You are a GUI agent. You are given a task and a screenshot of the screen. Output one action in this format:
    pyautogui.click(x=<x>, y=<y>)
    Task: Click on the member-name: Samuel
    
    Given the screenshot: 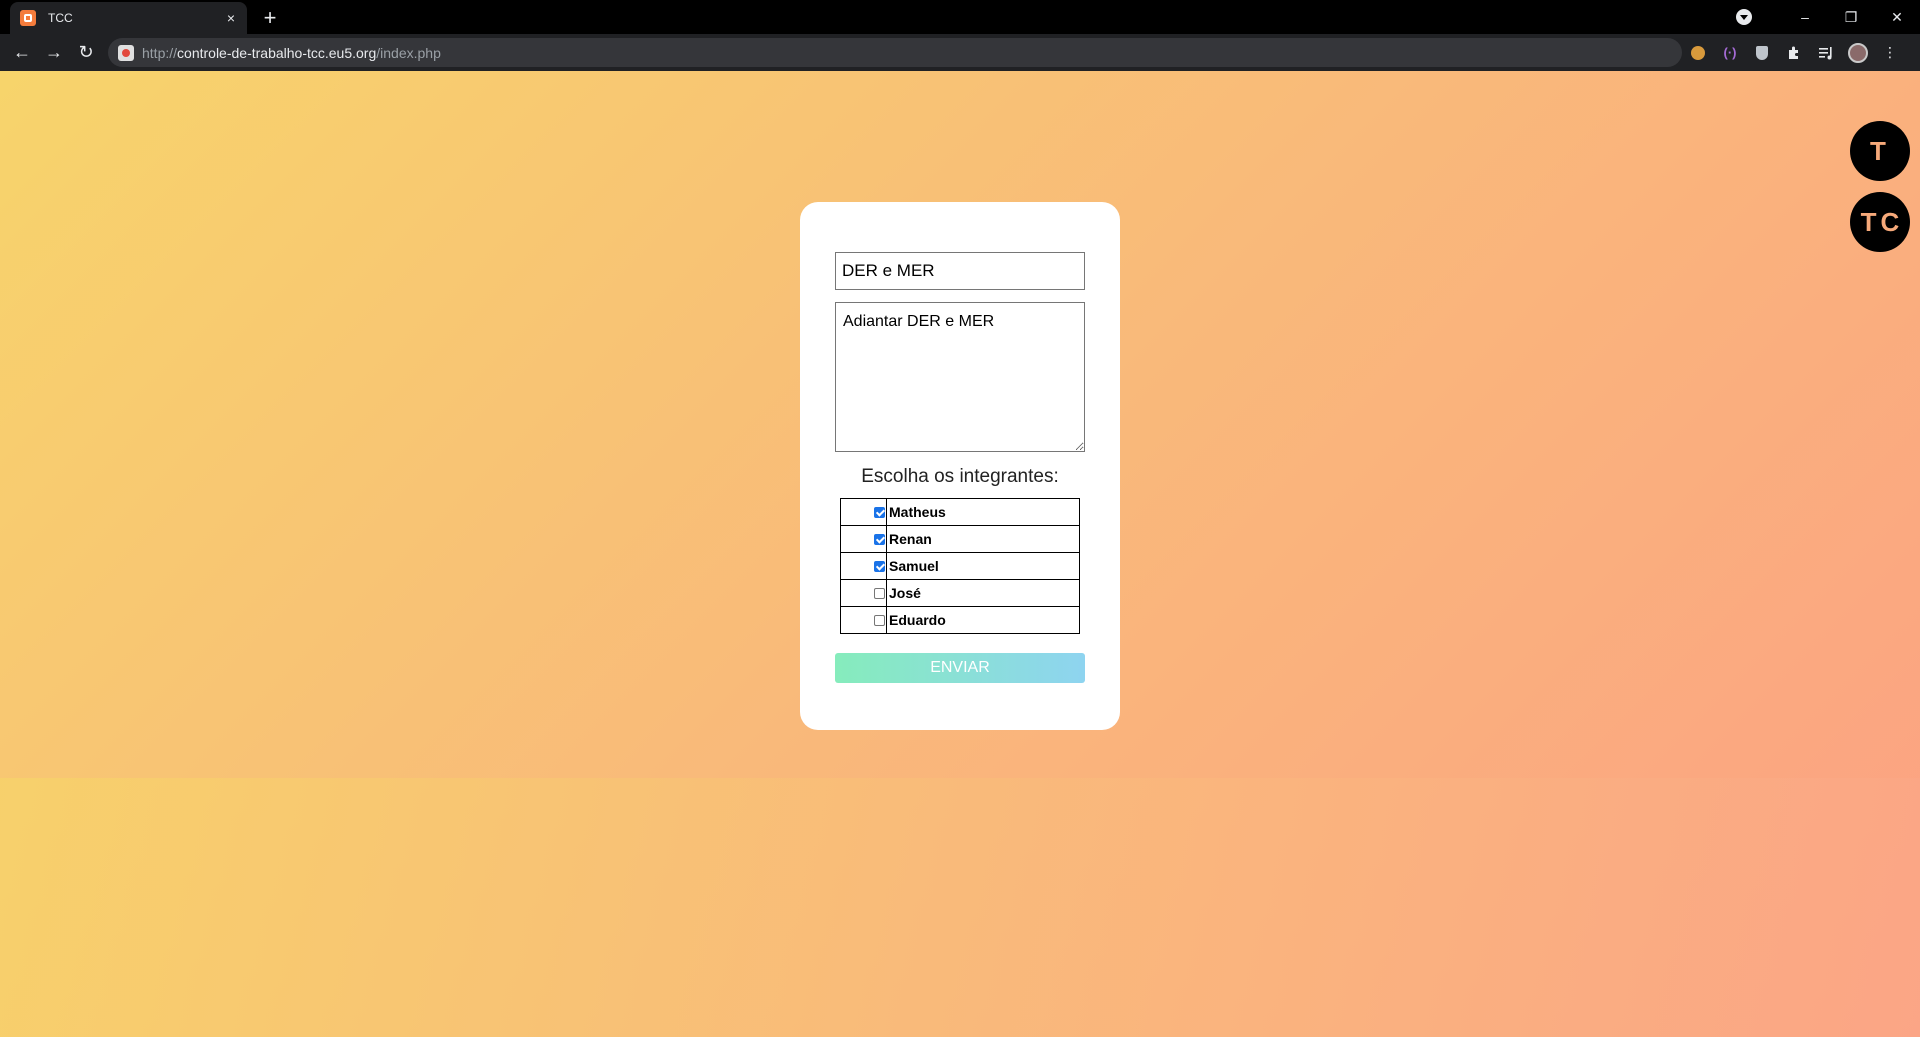 What is the action you would take?
    pyautogui.click(x=983, y=566)
    